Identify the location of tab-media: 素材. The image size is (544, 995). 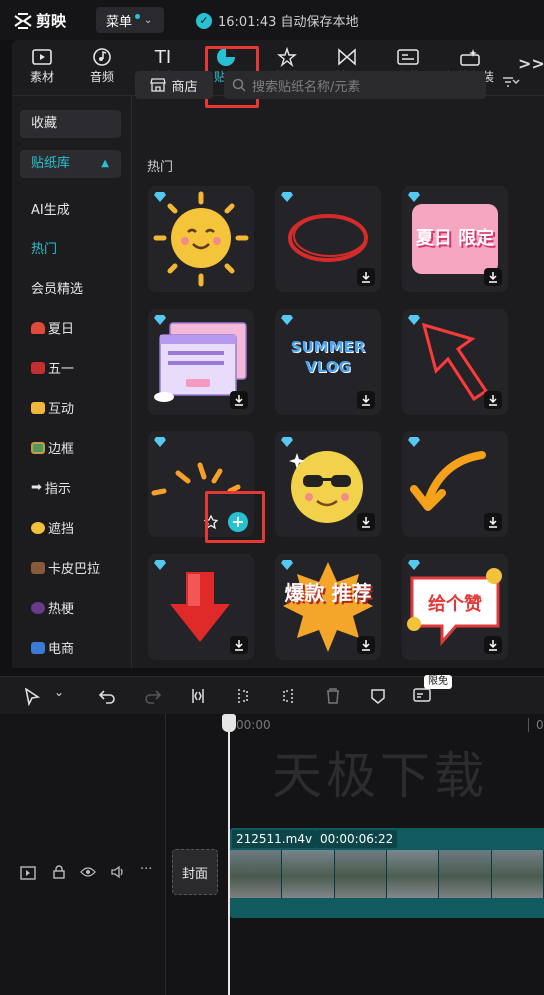
(42, 69).